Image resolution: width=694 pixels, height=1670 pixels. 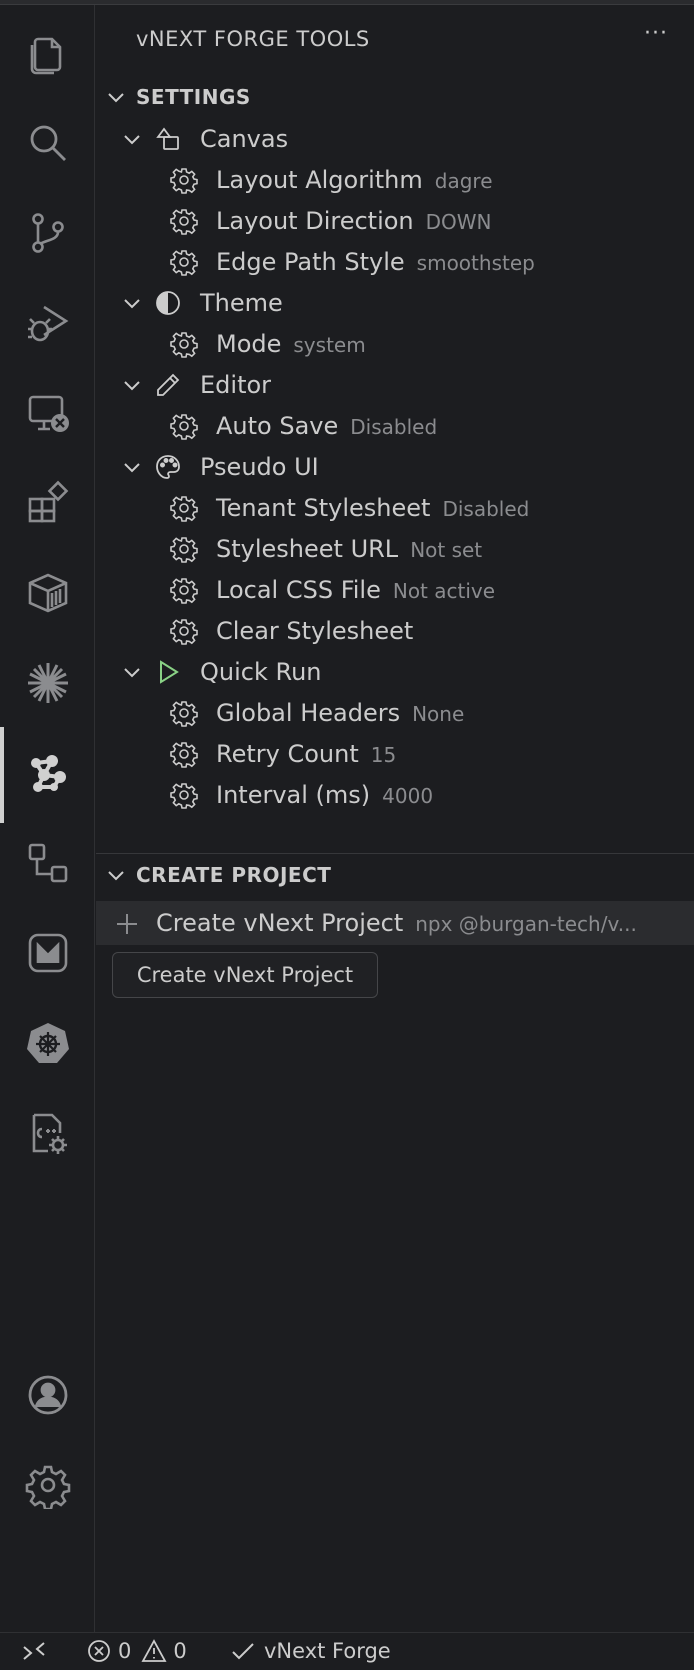 I want to click on kubernetes-icon, so click(x=47, y=1043).